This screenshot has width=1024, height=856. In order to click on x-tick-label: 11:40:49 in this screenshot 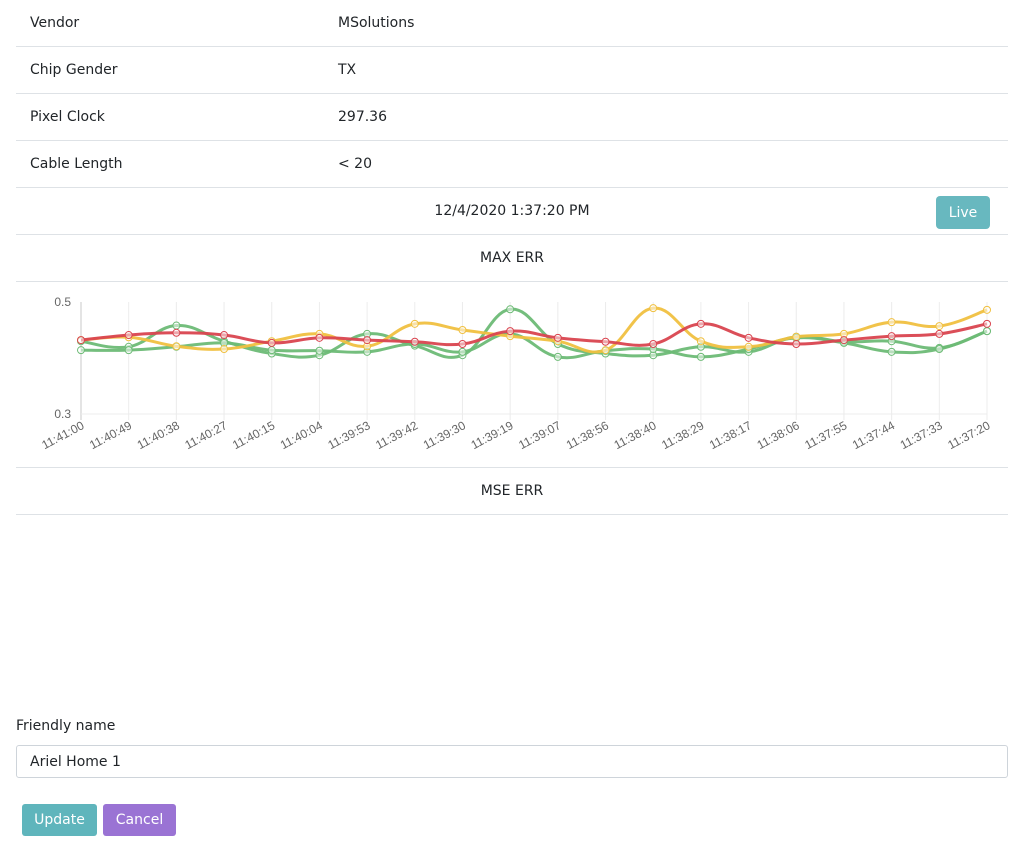, I will do `click(110, 435)`.